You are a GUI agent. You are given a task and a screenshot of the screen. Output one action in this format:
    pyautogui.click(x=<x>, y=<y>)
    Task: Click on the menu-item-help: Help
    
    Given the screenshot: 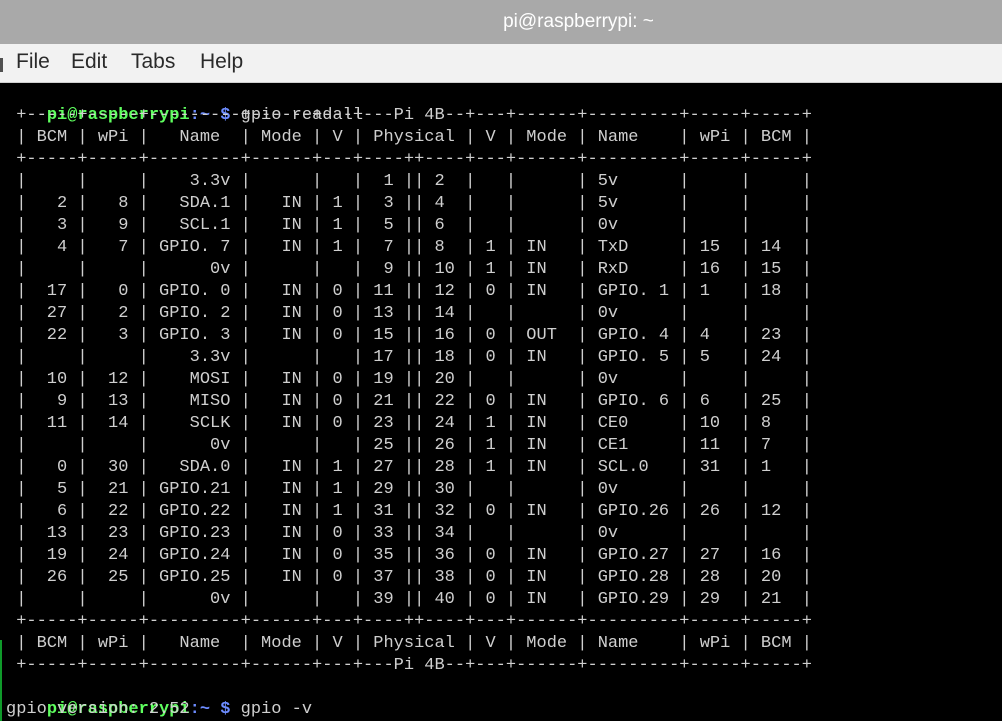 What is the action you would take?
    pyautogui.click(x=221, y=62)
    